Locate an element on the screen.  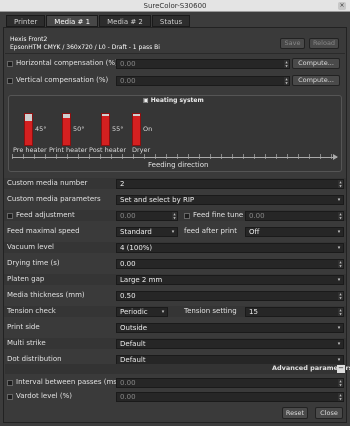
tab-bar: Printer Media # 1 Media # 2 Status is located at coordinates (98, 21).